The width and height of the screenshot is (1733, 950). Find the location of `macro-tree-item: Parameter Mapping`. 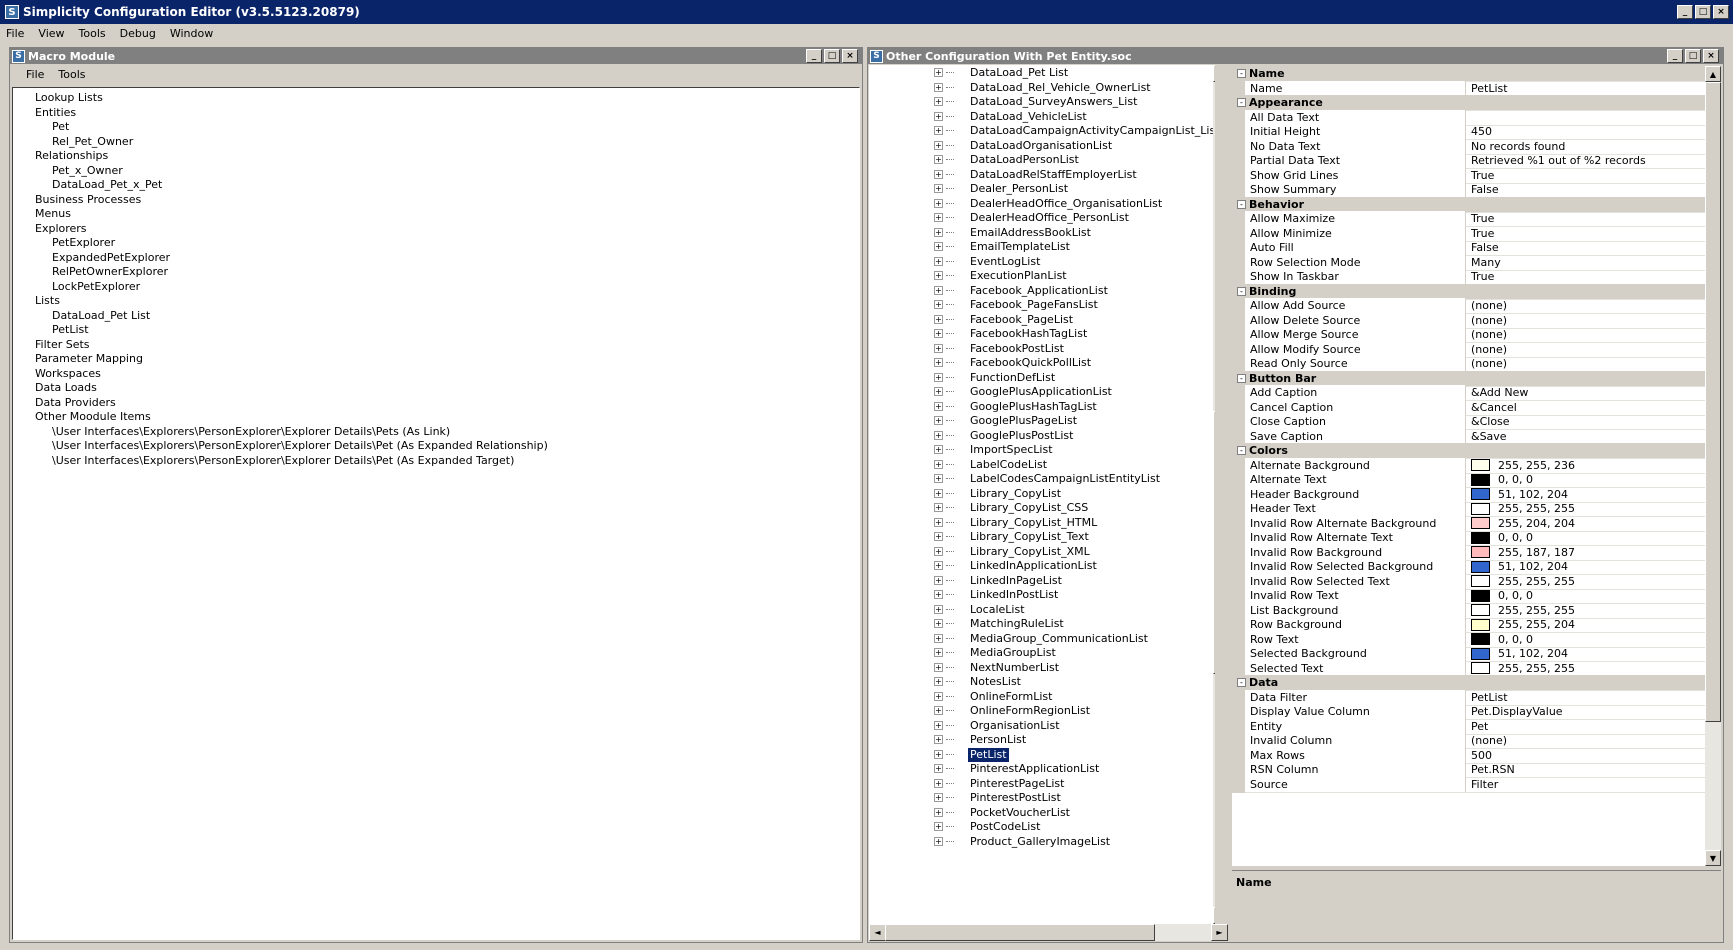

macro-tree-item: Parameter Mapping is located at coordinates (89, 359).